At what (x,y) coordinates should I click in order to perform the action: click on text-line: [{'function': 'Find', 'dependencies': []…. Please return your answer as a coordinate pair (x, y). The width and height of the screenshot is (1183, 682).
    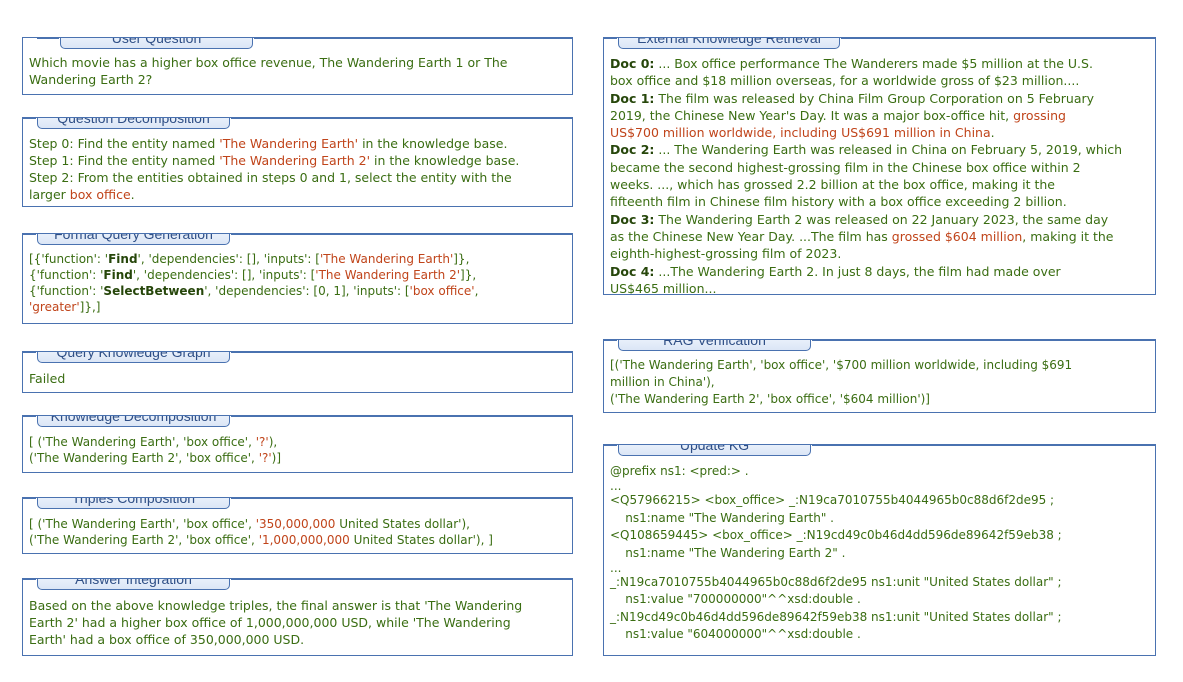
    Looking at the image, I should click on (249, 259).